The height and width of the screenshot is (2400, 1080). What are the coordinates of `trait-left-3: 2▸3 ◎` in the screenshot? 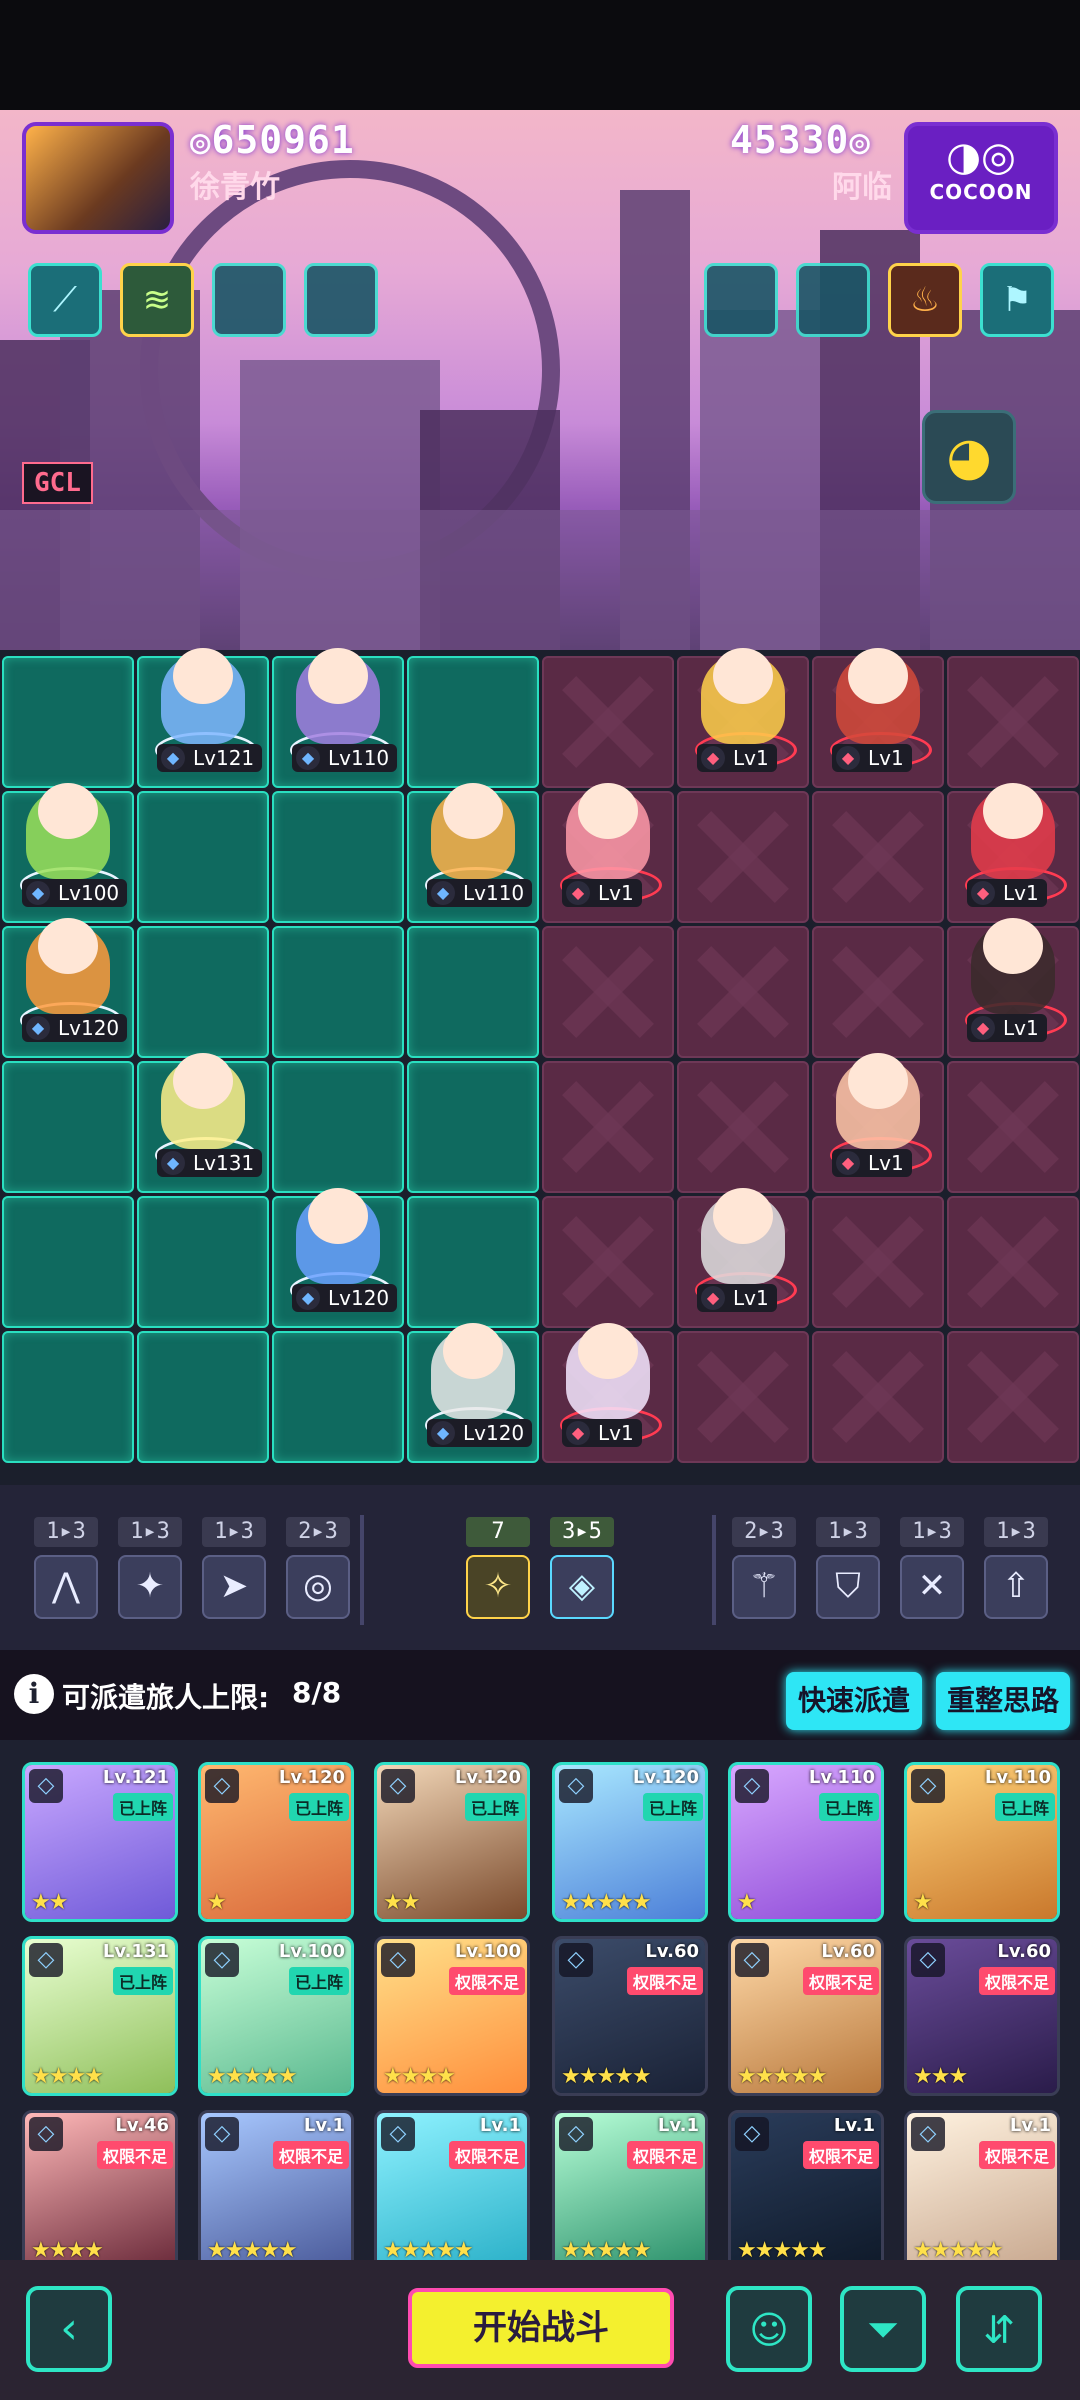 It's located at (318, 1568).